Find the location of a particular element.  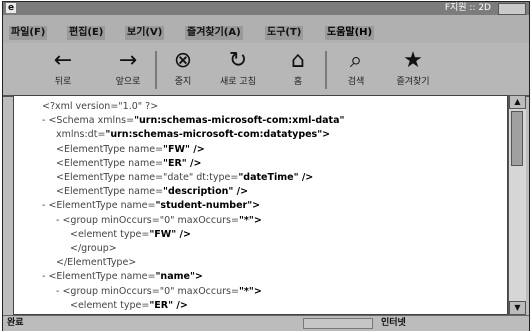

stop-icon: ⊗ is located at coordinates (183, 60).